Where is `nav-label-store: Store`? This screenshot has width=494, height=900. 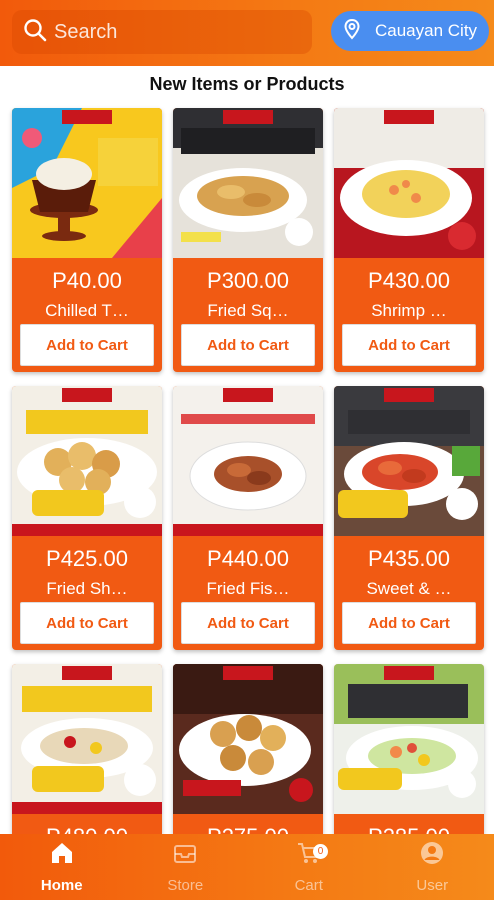
nav-label-store: Store is located at coordinates (185, 885).